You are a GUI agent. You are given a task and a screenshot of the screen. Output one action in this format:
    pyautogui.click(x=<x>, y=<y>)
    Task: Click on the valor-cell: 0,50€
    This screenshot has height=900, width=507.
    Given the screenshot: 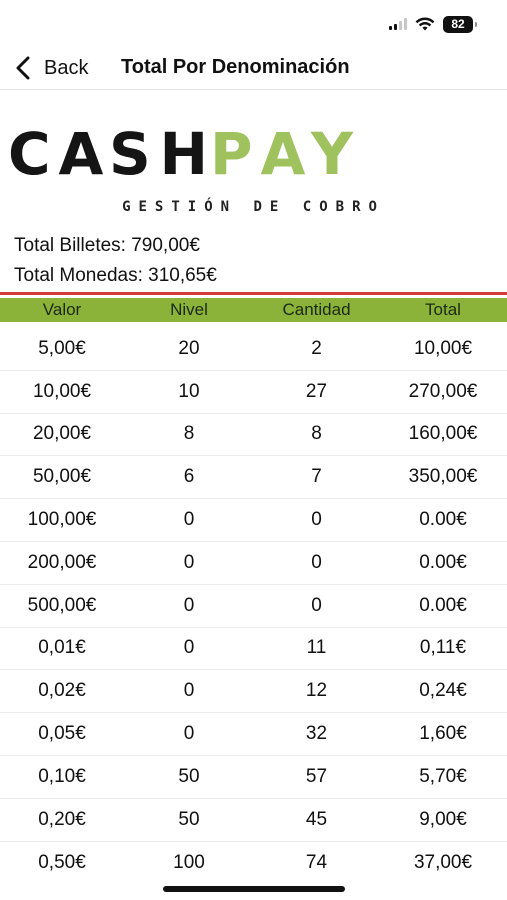 What is the action you would take?
    pyautogui.click(x=62, y=862)
    